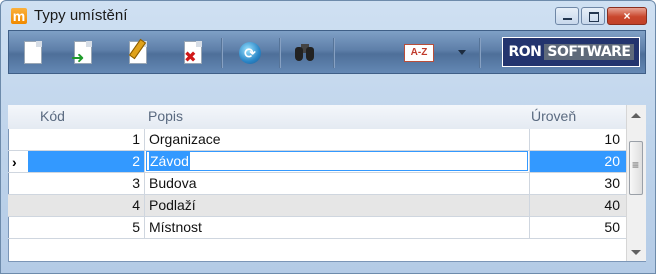 This screenshot has height=274, width=656. Describe the element at coordinates (138, 52) in the screenshot. I see `edit-record-button` at that location.